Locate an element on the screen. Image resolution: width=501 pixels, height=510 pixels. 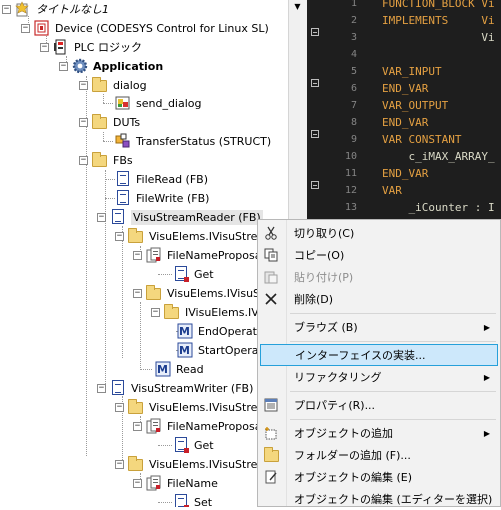
add-object-icon is located at coordinates (271, 433).